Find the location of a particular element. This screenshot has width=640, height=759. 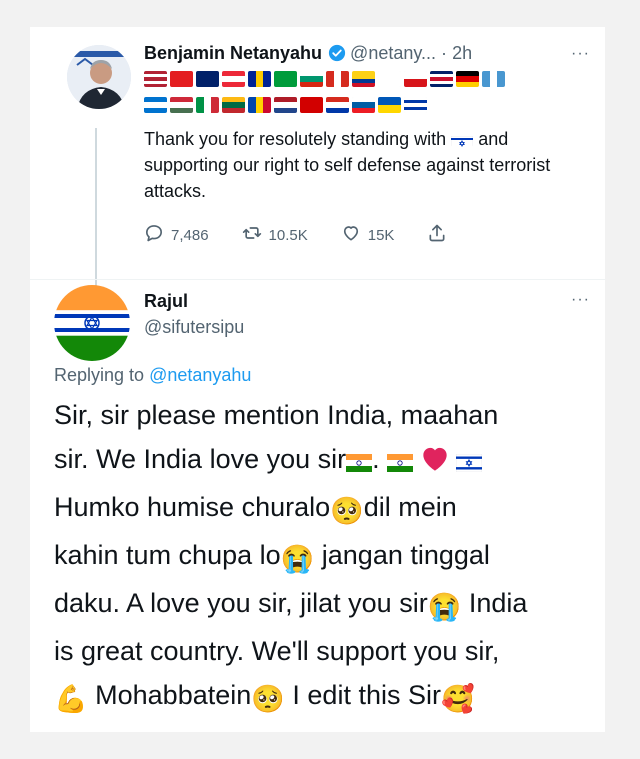

retweet-icon is located at coordinates (252, 235).